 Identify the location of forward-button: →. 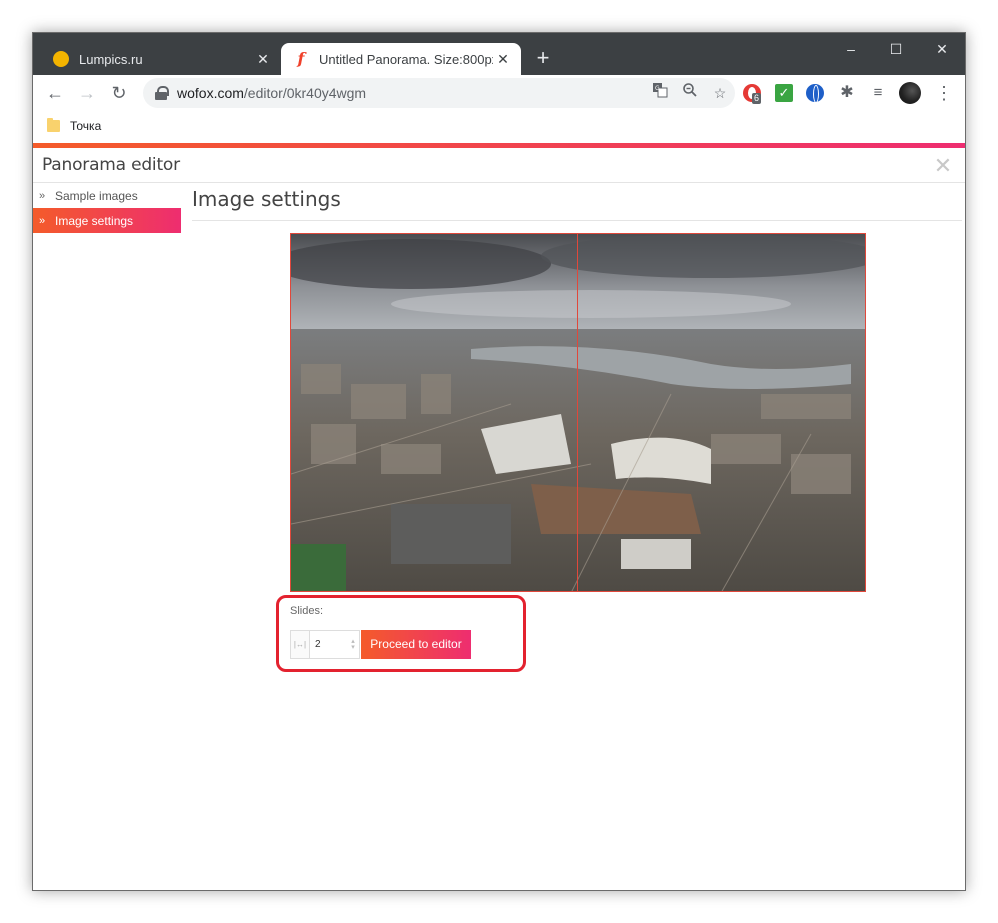
(87, 93).